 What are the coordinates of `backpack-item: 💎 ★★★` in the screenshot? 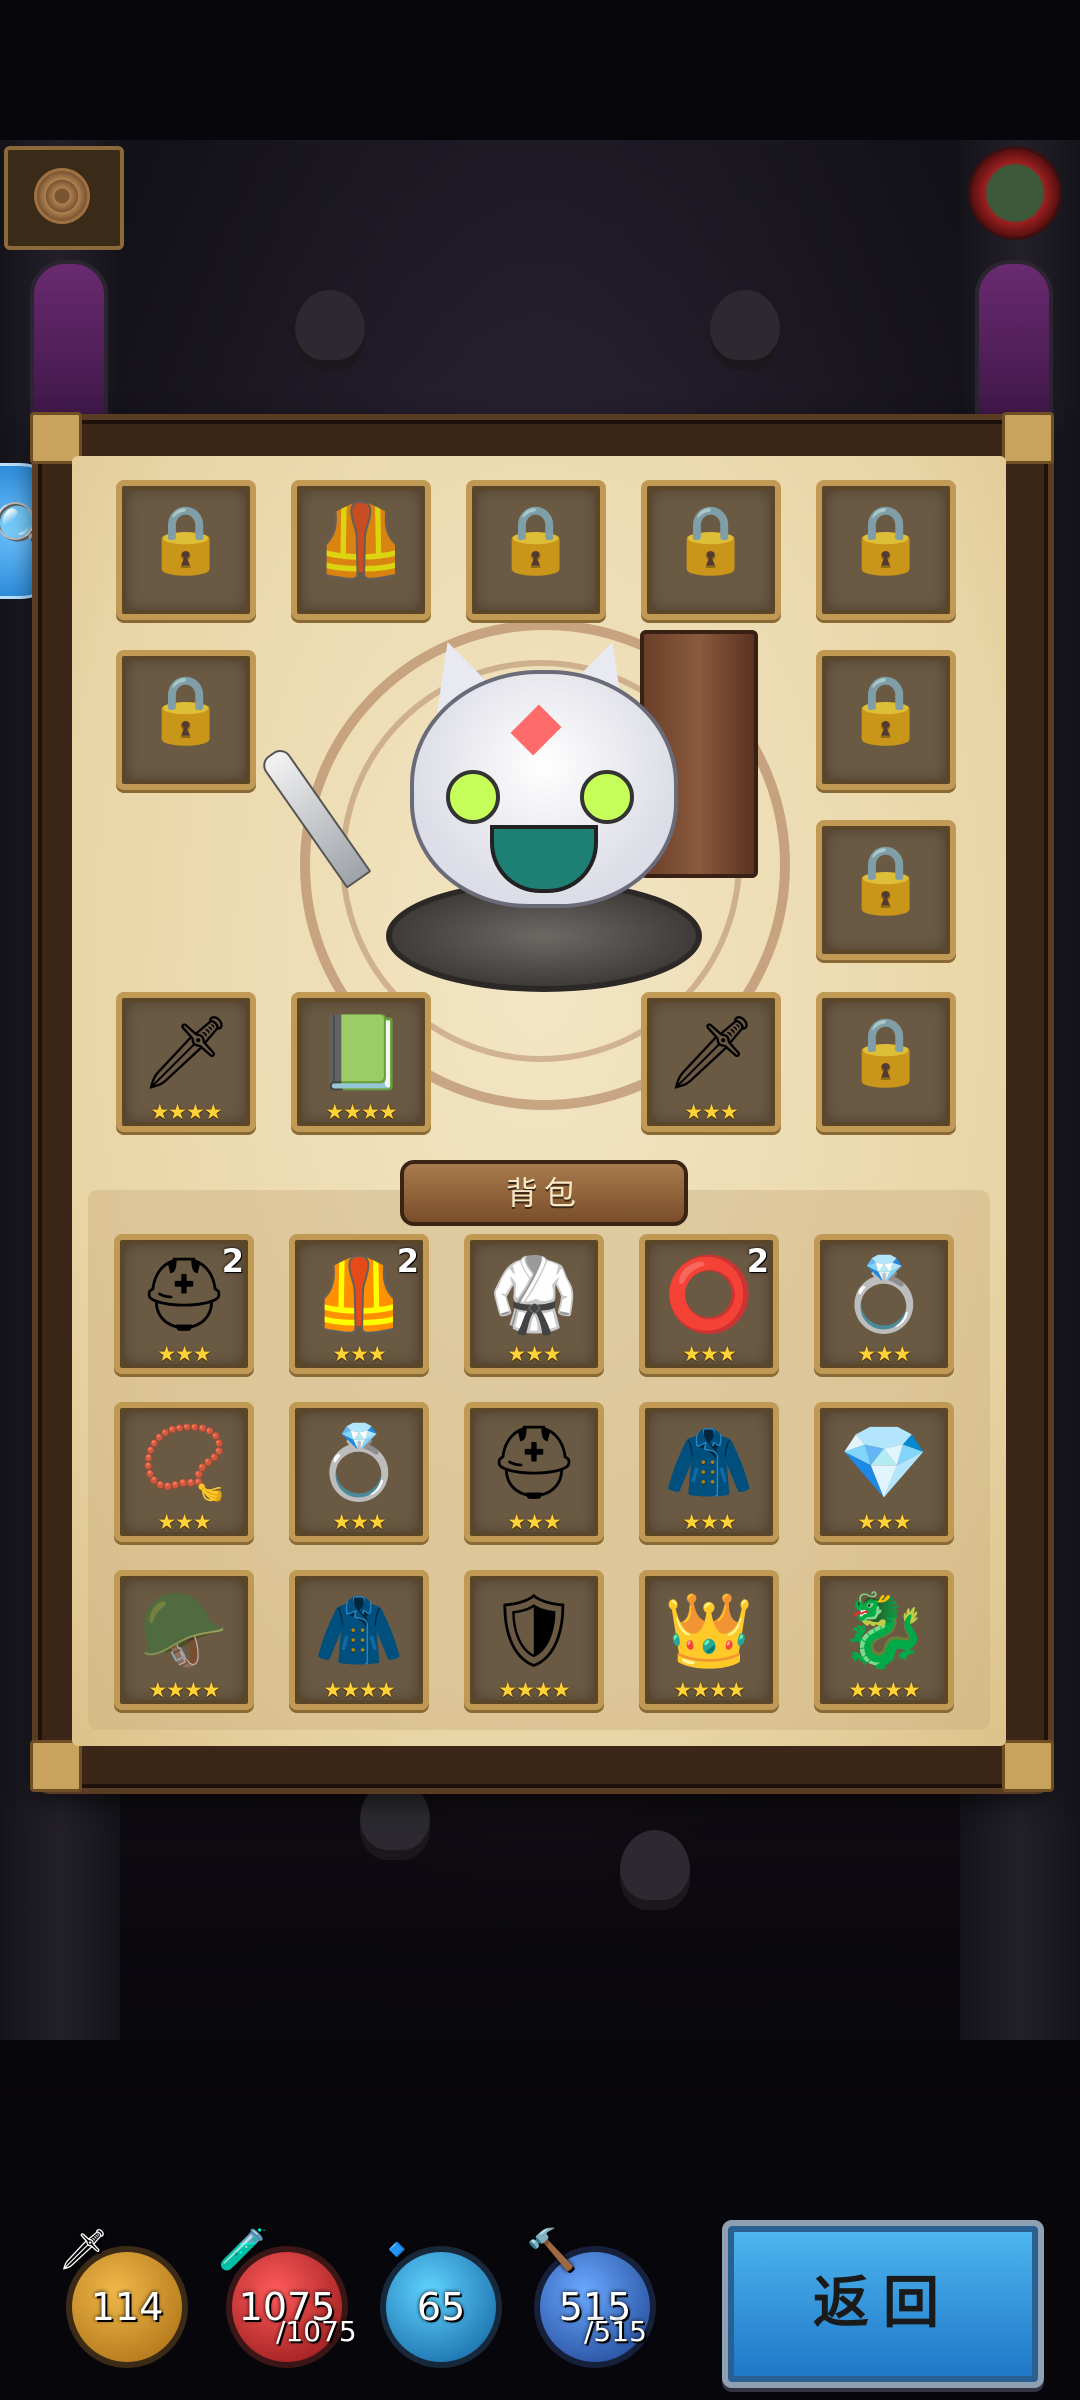 It's located at (884, 1472).